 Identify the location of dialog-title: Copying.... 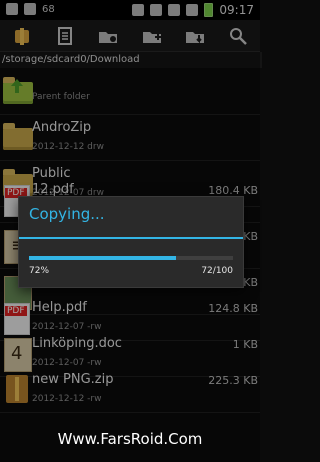
(67, 214).